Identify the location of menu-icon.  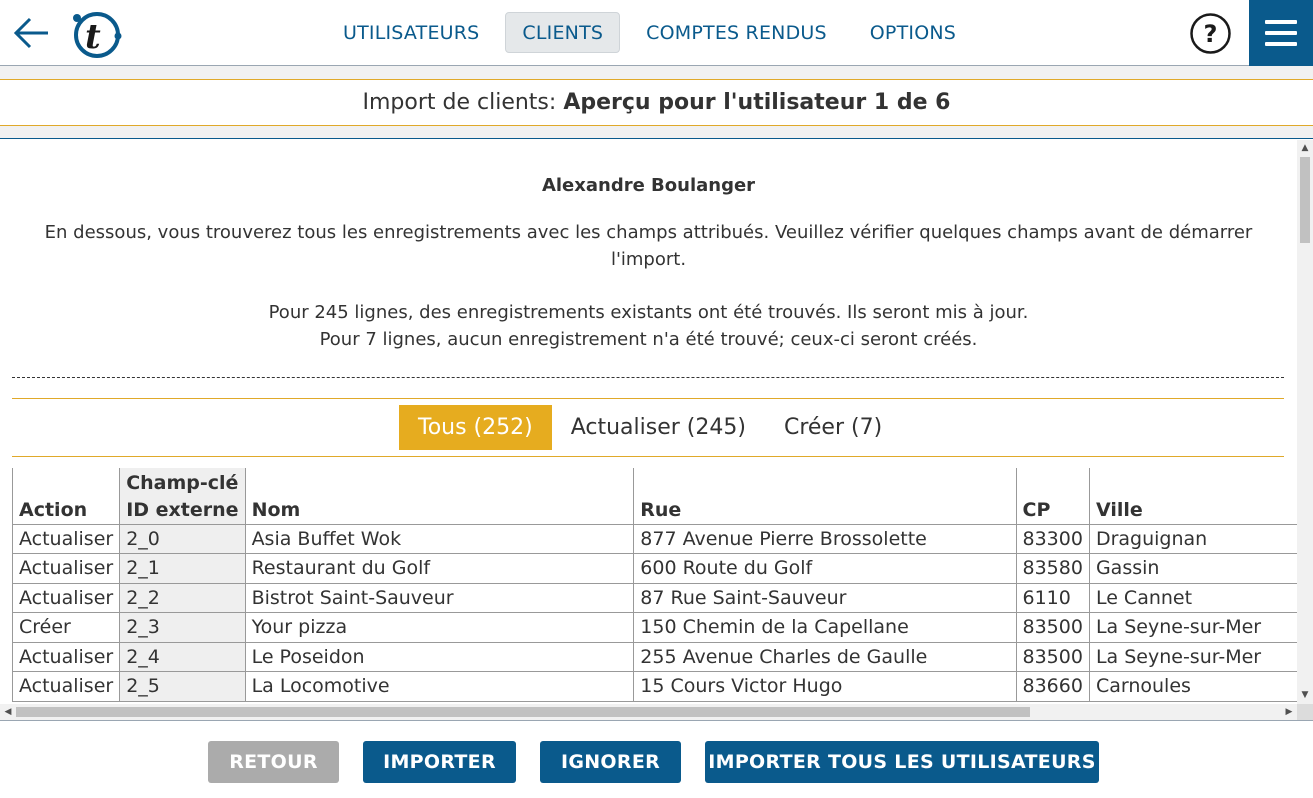
(1281, 33).